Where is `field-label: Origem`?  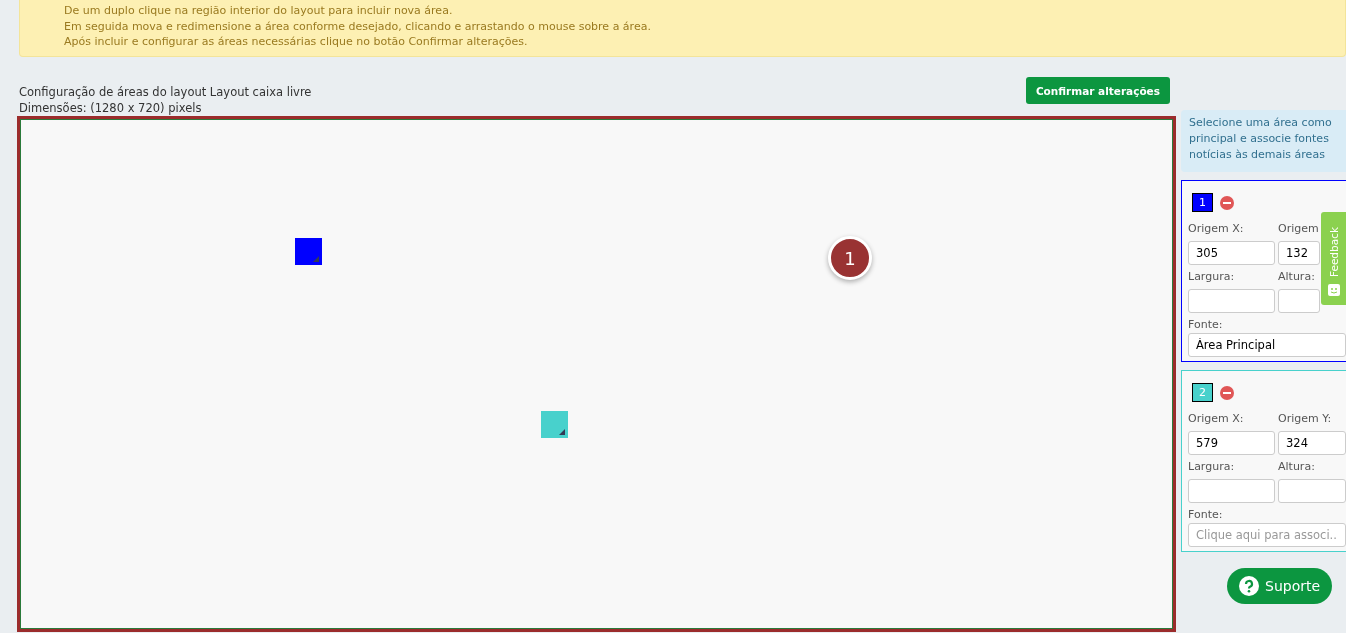
field-label: Origem is located at coordinates (1299, 229).